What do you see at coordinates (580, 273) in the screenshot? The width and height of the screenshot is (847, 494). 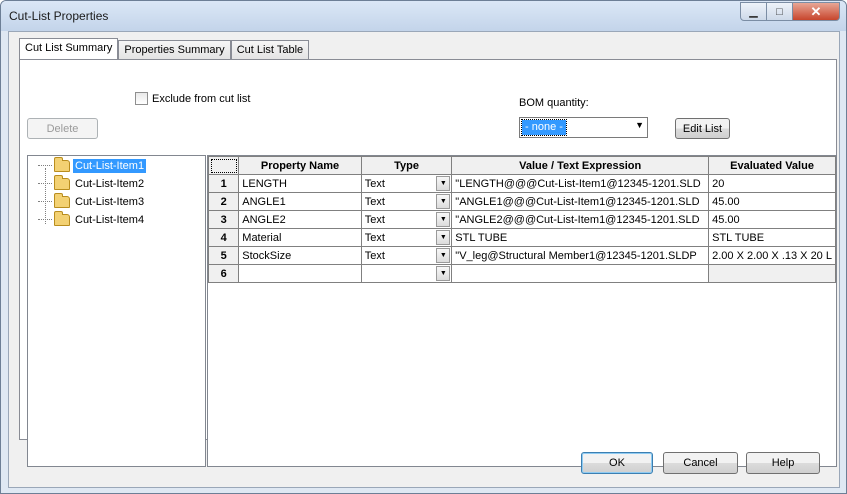 I see `value-expression-cell` at bounding box center [580, 273].